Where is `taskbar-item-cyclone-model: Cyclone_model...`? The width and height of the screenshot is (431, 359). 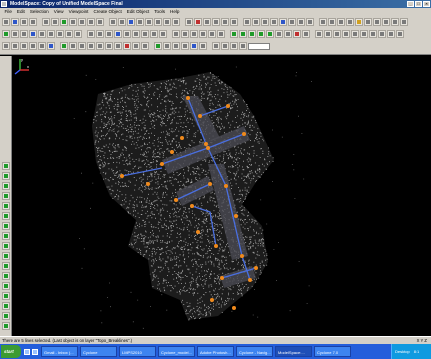
taskbar-item-cyclone-model: Cyclone_model... is located at coordinates (176, 351).